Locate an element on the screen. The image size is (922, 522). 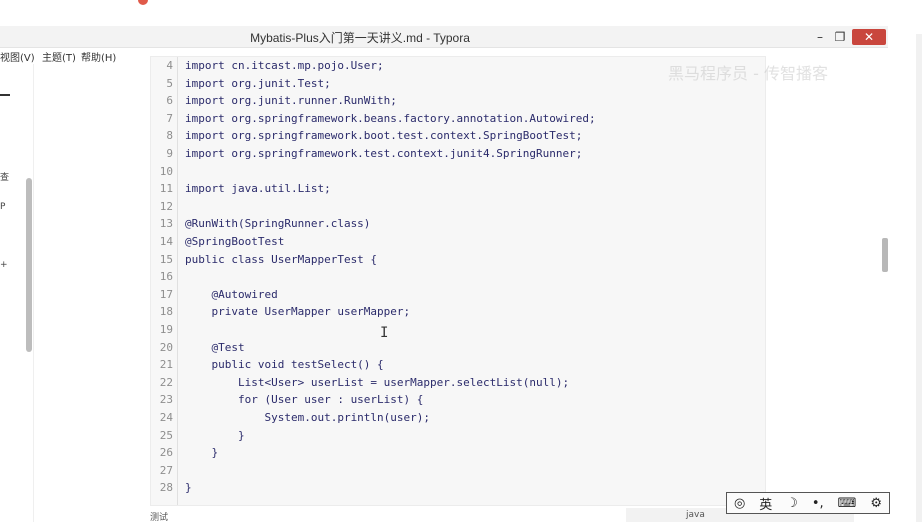
code-line: public void testSelect() { is located at coordinates (284, 364).